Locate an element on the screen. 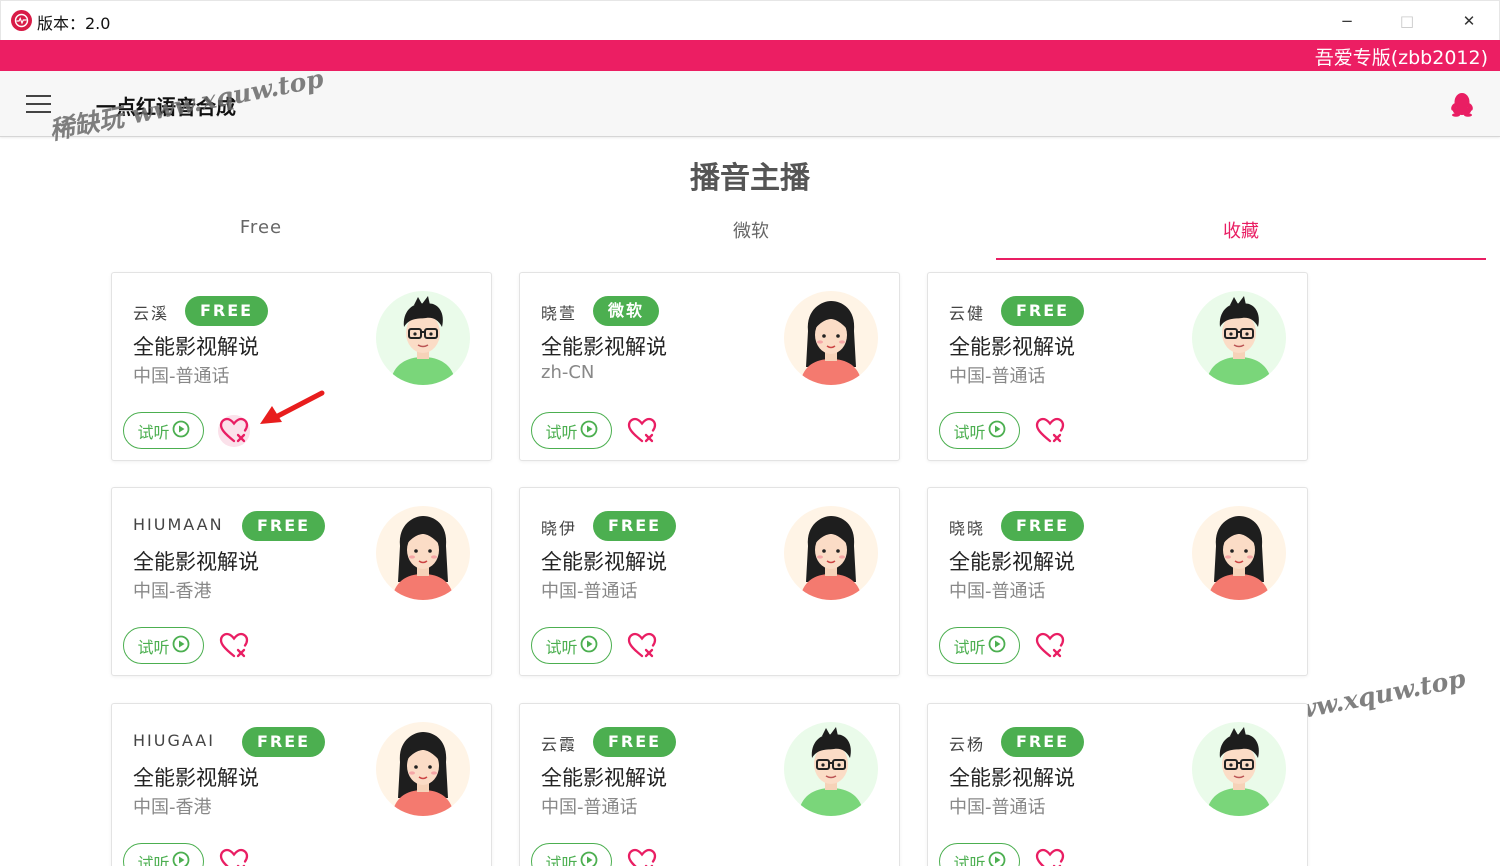 The height and width of the screenshot is (866, 1500). voice-card: HIUMAAN FREE 全能影视解说 中国-香港试听 is located at coordinates (301, 581).